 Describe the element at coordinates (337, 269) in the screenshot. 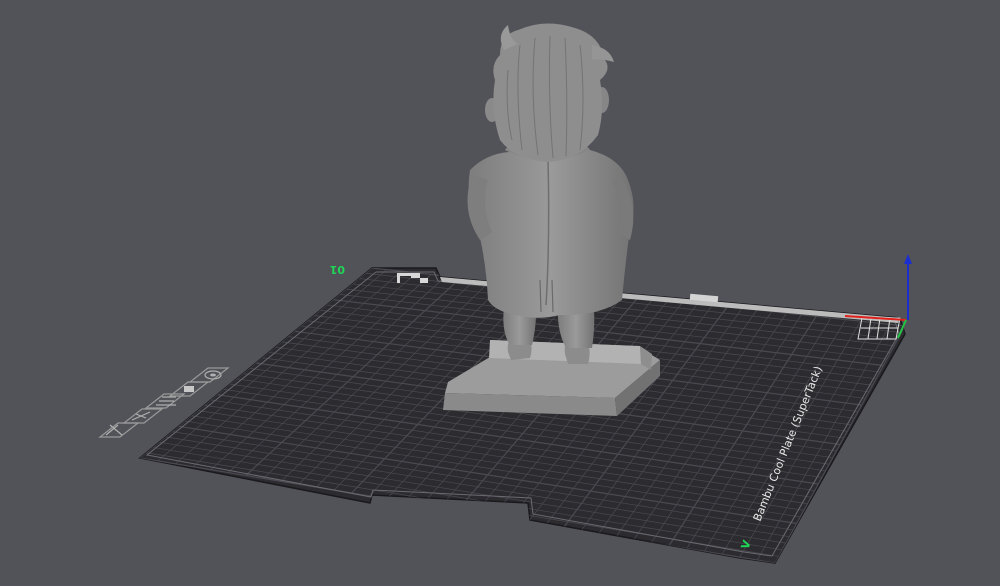

I see `plate-number-label: 01` at that location.